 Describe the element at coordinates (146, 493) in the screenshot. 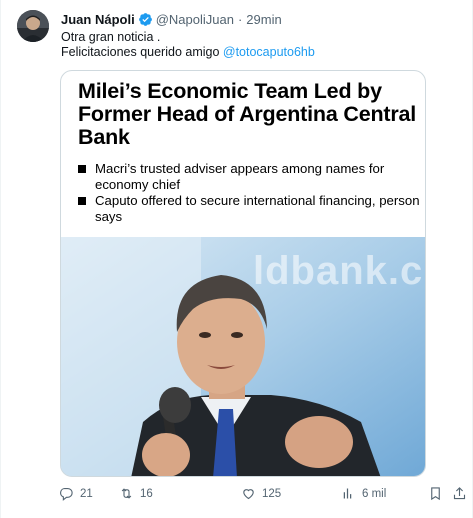

I see `retweet-count: 16` at that location.